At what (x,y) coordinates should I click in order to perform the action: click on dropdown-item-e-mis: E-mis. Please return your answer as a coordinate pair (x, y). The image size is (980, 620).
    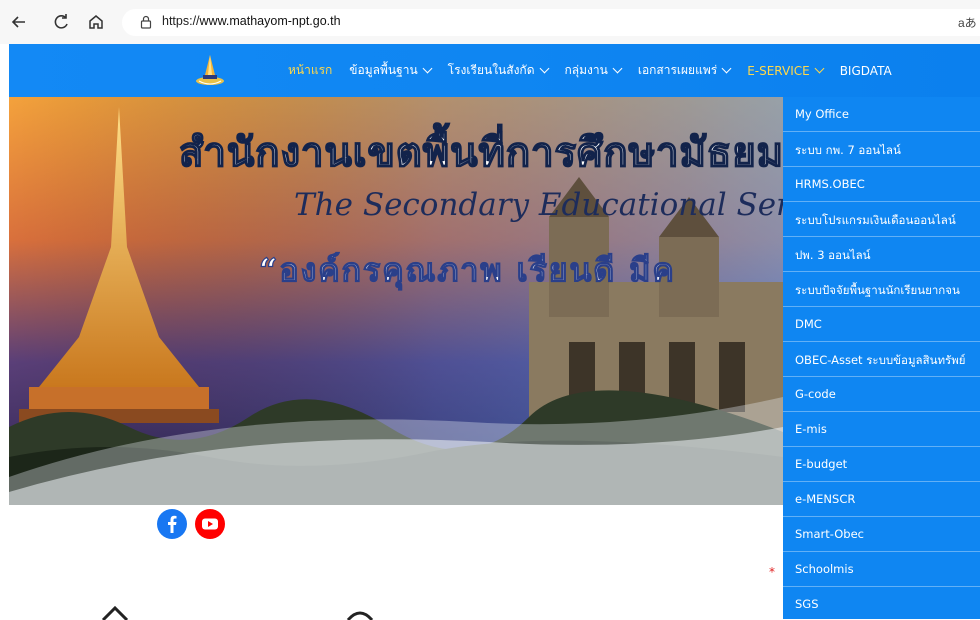
    Looking at the image, I should click on (881, 429).